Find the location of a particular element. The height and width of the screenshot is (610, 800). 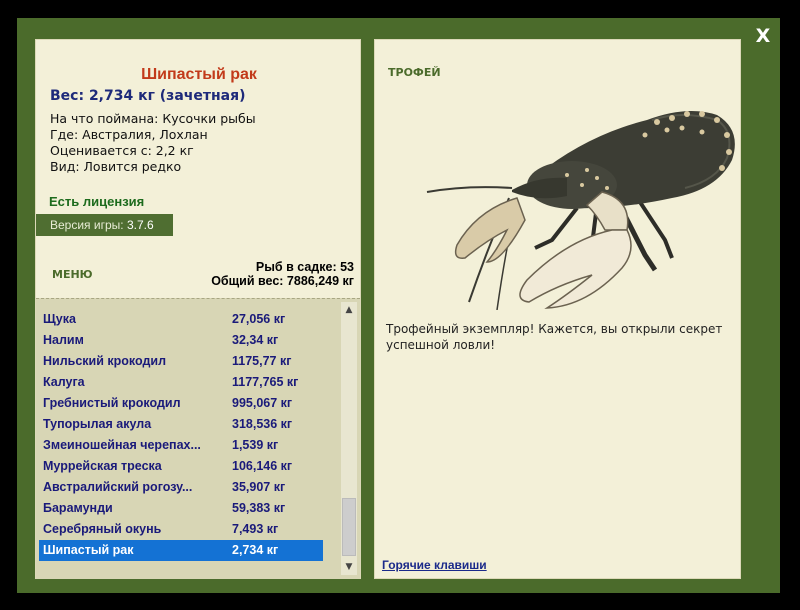

fish-list-row: Барамунди 59,383 кг is located at coordinates (181, 508).